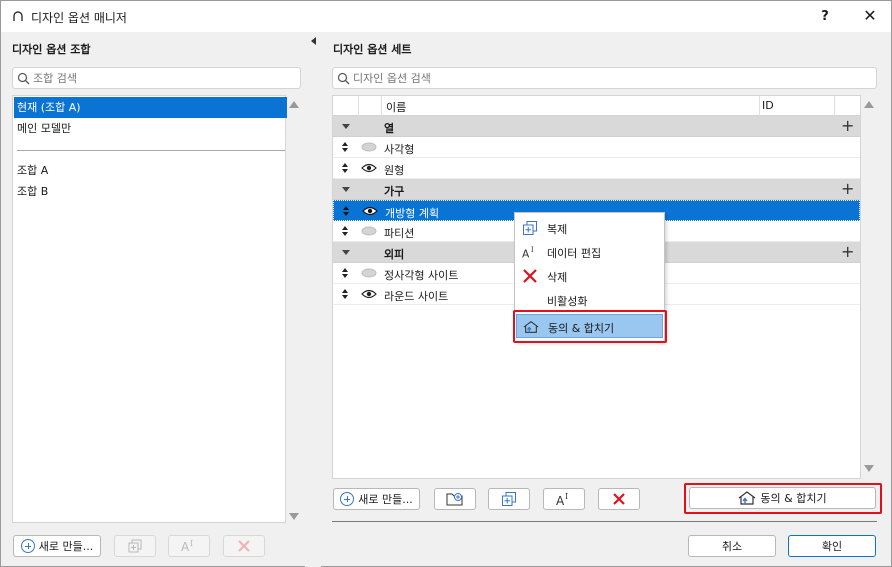 The width and height of the screenshot is (892, 567). I want to click on delete-option-button, so click(619, 499).